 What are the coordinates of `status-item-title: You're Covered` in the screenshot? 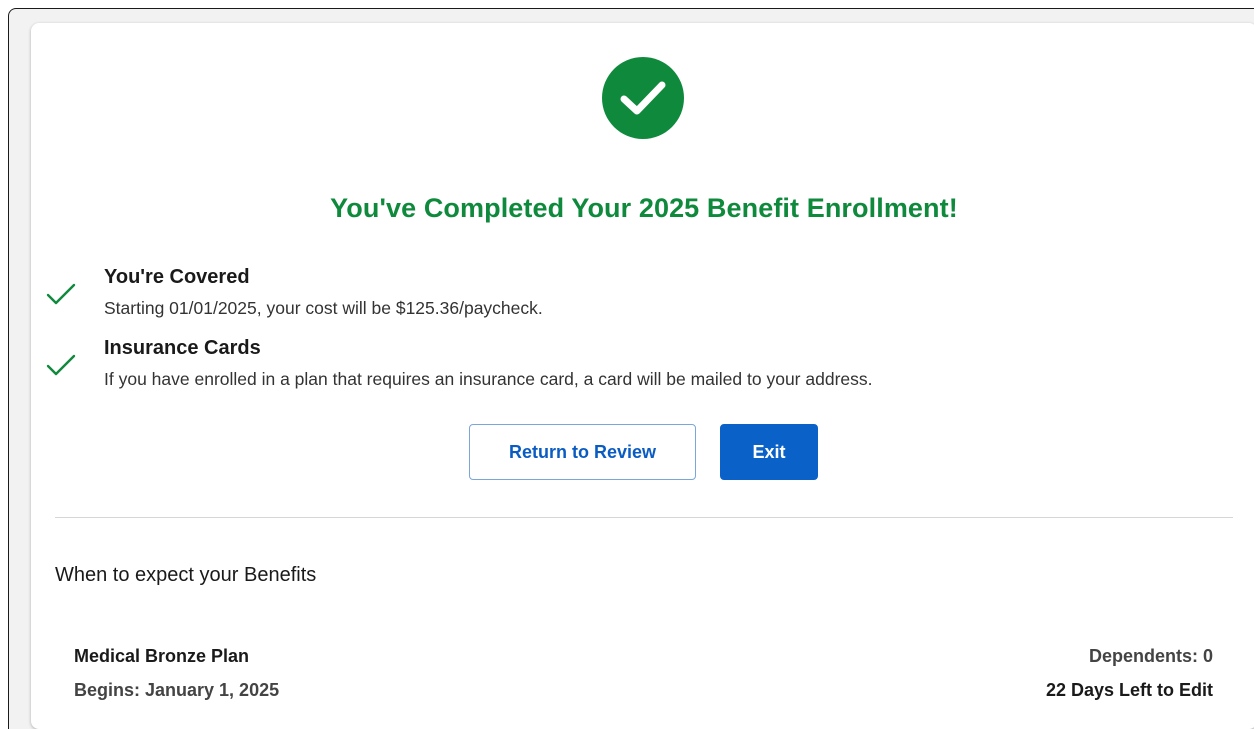 It's located at (177, 277).